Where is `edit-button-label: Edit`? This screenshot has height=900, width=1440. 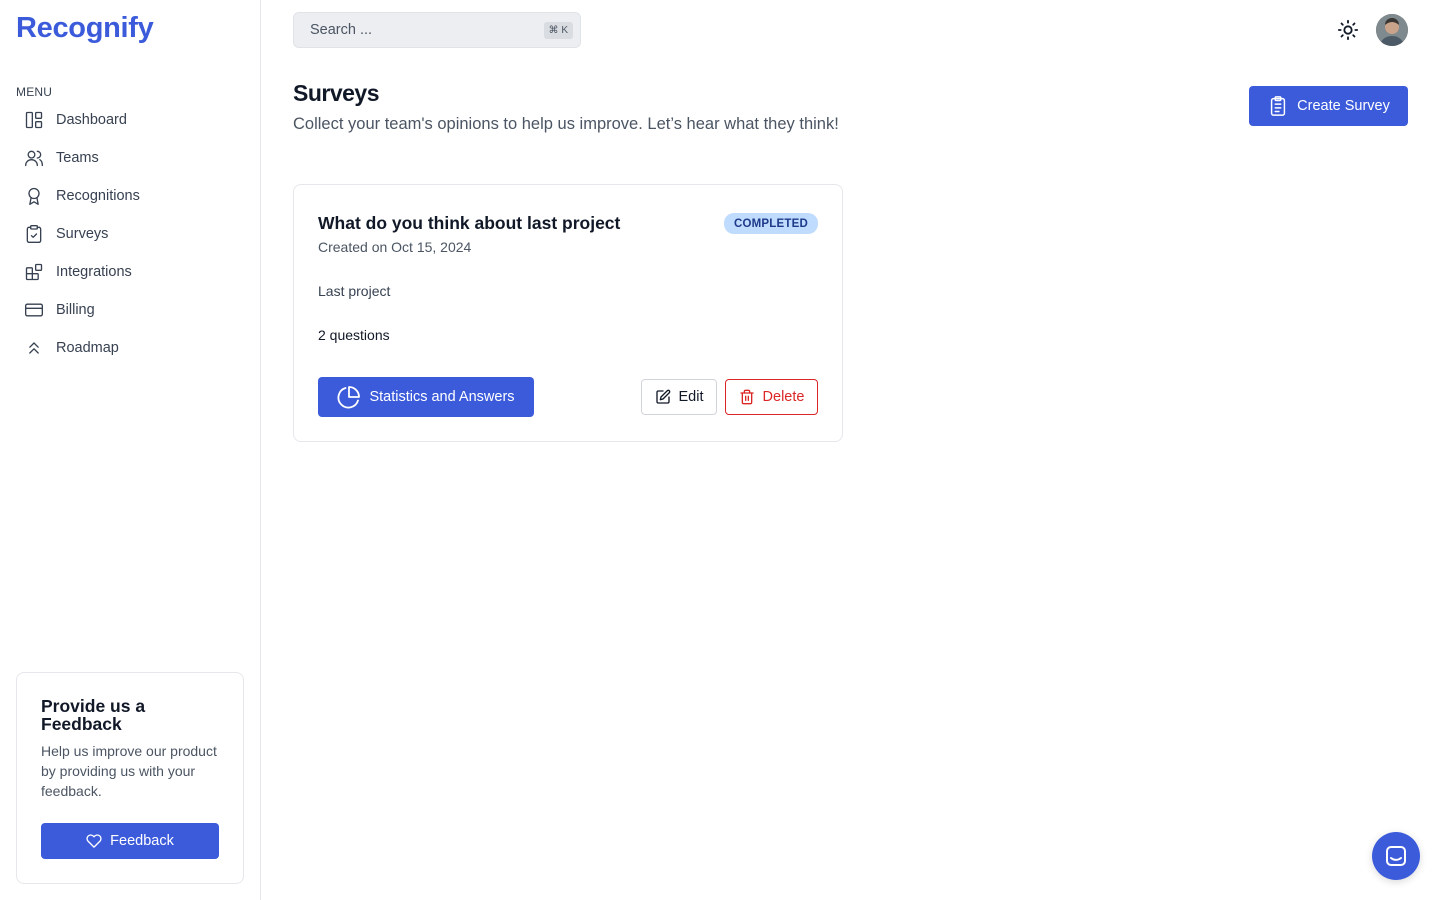
edit-button-label: Edit is located at coordinates (691, 397).